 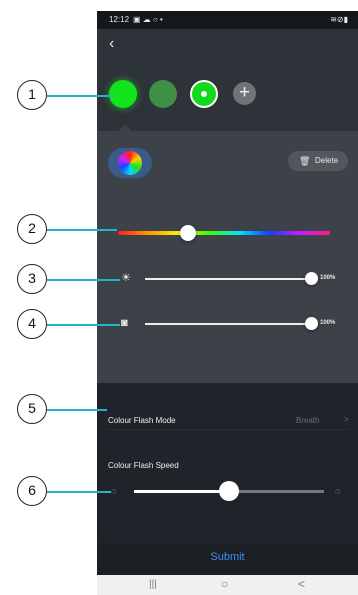 I want to click on chevron-right-icon: >, so click(x=346, y=419).